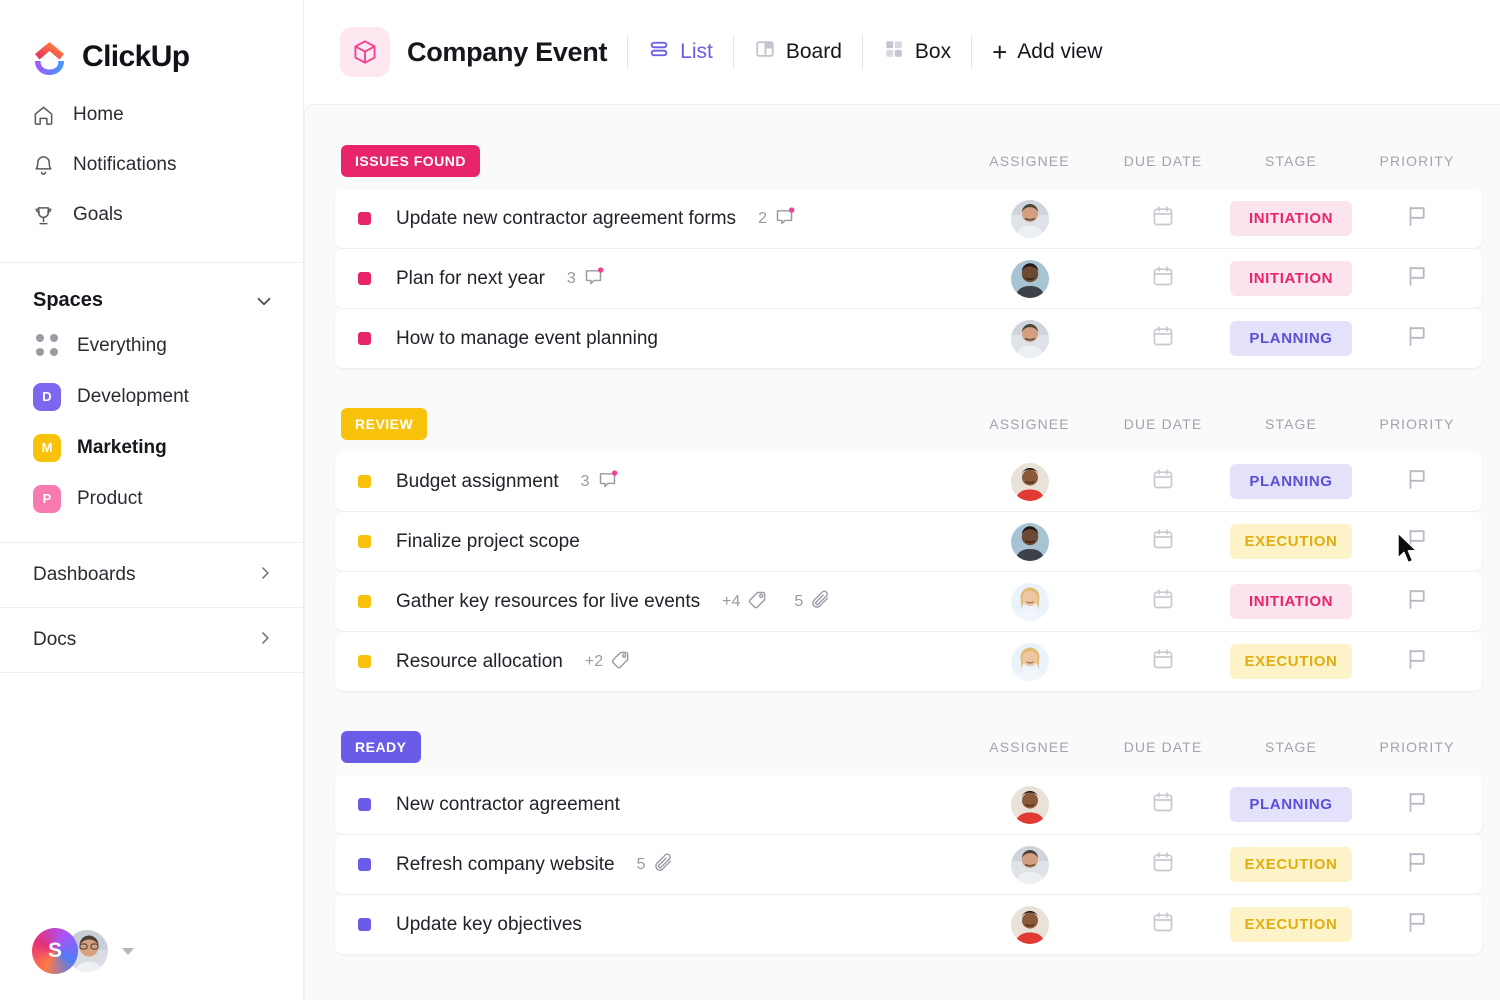  Describe the element at coordinates (265, 640) in the screenshot. I see `chevron-right-icon` at that location.